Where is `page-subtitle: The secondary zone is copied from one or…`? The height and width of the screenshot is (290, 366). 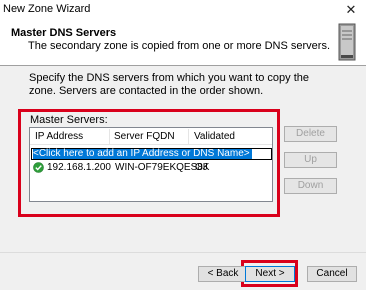 page-subtitle: The secondary zone is copied from one or… is located at coordinates (179, 46).